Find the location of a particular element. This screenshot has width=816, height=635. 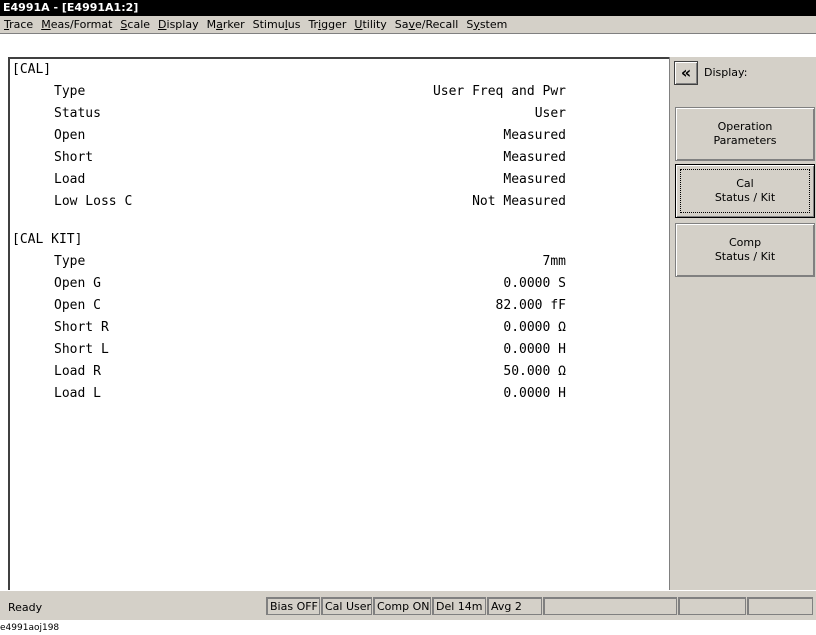

status-cal: Cal User is located at coordinates (346, 606).